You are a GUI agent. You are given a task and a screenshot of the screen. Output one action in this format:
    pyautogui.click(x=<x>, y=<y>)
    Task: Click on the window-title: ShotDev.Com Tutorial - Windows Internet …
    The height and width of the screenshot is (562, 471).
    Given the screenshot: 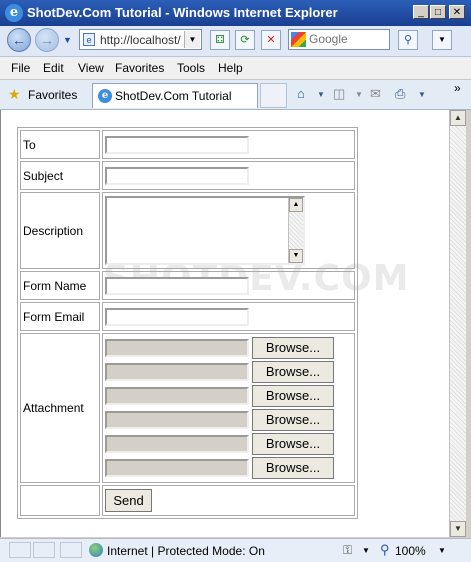 What is the action you would take?
    pyautogui.click(x=182, y=12)
    